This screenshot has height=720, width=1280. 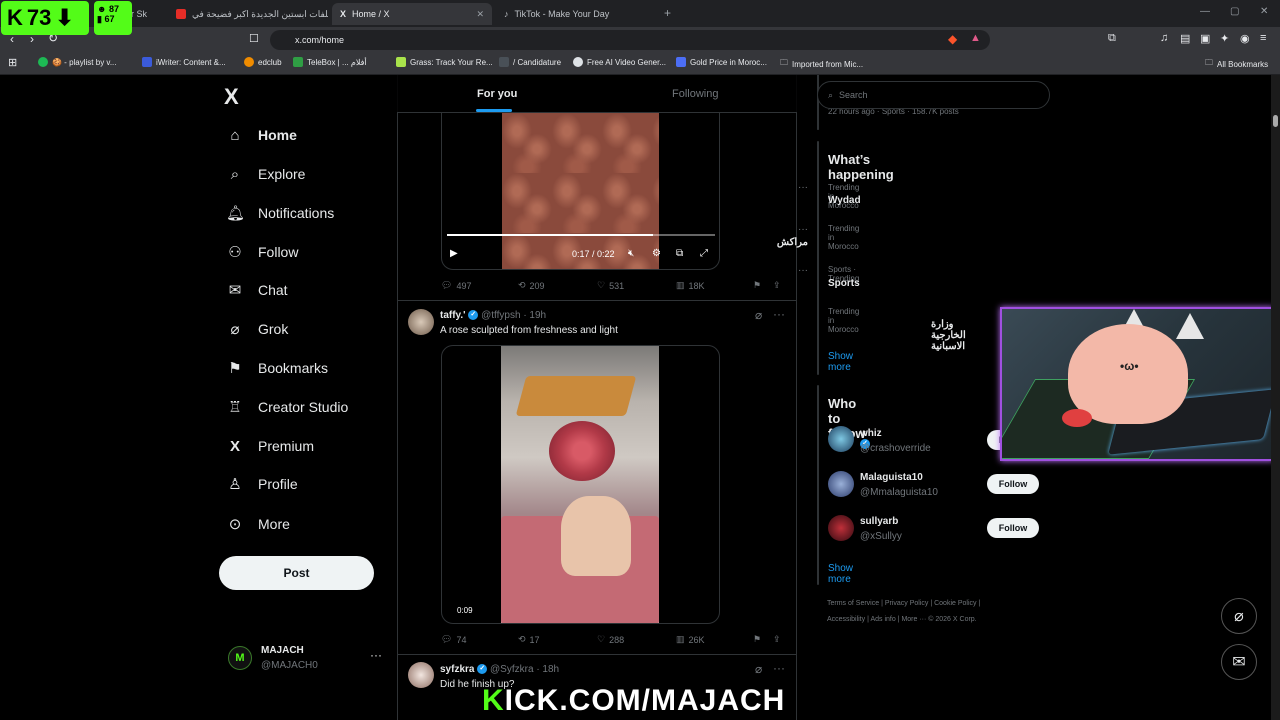 I want to click on music-icon: ♫, so click(x=1164, y=38).